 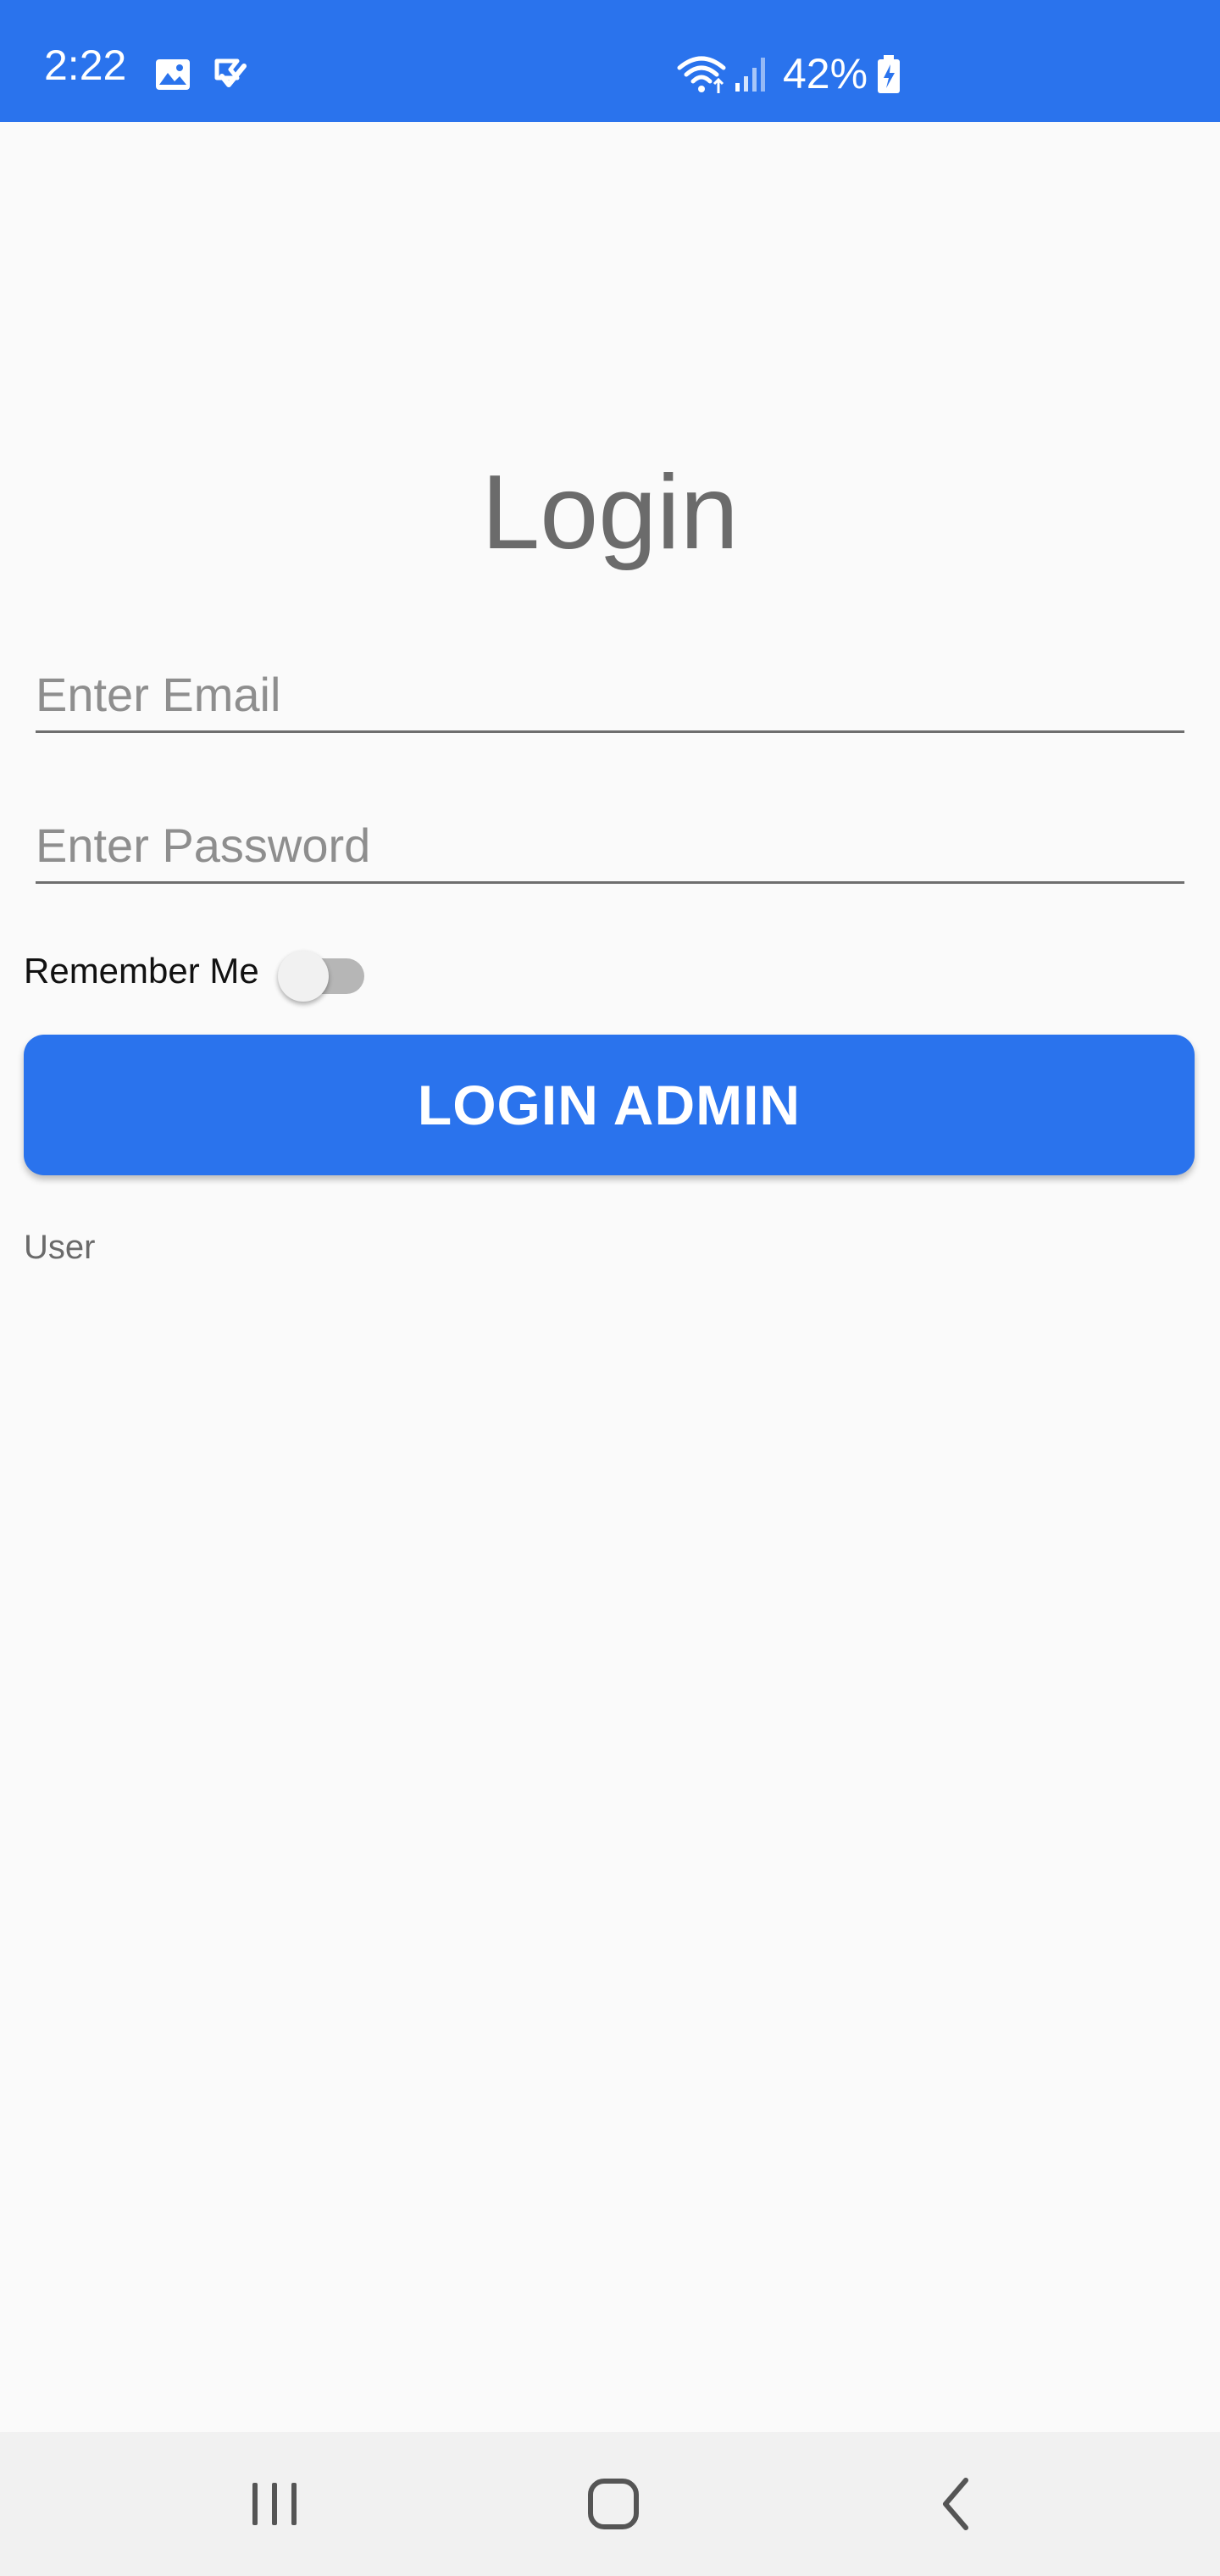 I want to click on remember-me-label: Remember Me, so click(x=141, y=971).